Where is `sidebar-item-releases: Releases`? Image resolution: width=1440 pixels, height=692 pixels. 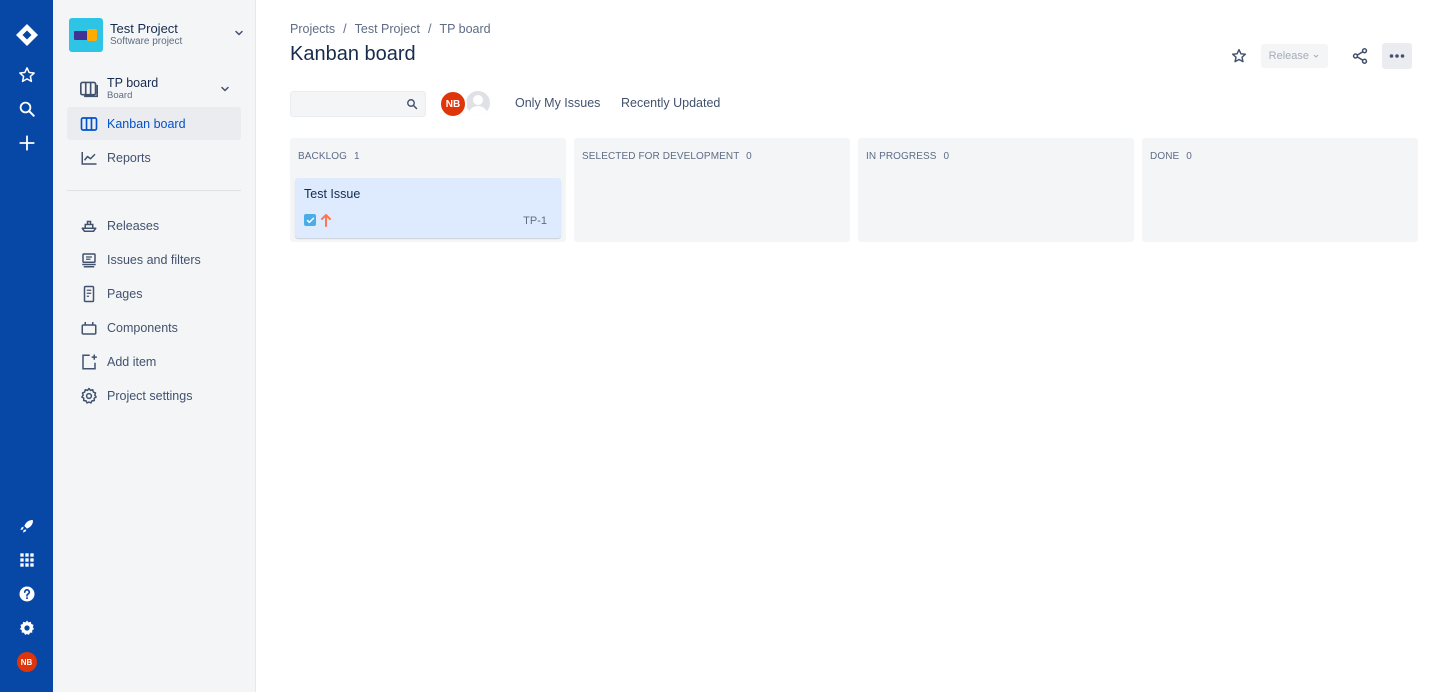
sidebar-item-releases: Releases is located at coordinates (154, 225).